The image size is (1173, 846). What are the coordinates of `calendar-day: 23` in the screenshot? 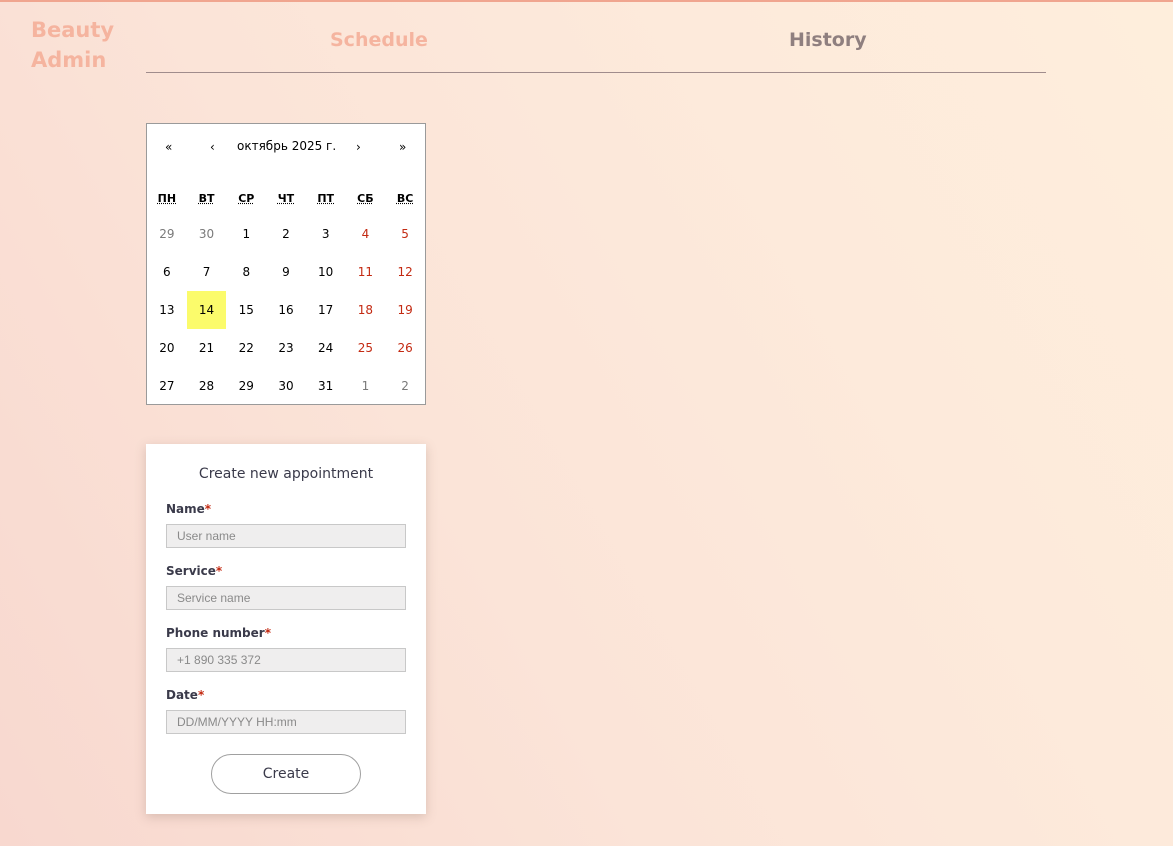 It's located at (286, 348).